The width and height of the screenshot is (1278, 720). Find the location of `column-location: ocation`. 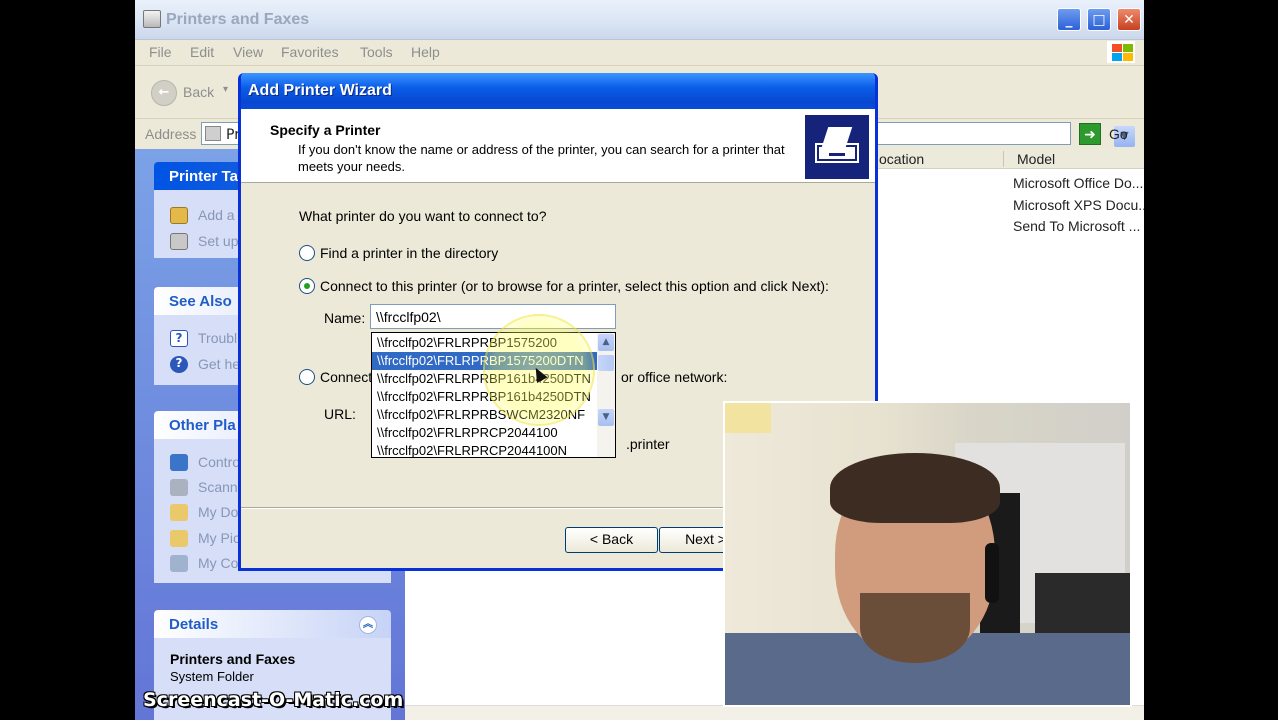

column-location: ocation is located at coordinates (901, 159).